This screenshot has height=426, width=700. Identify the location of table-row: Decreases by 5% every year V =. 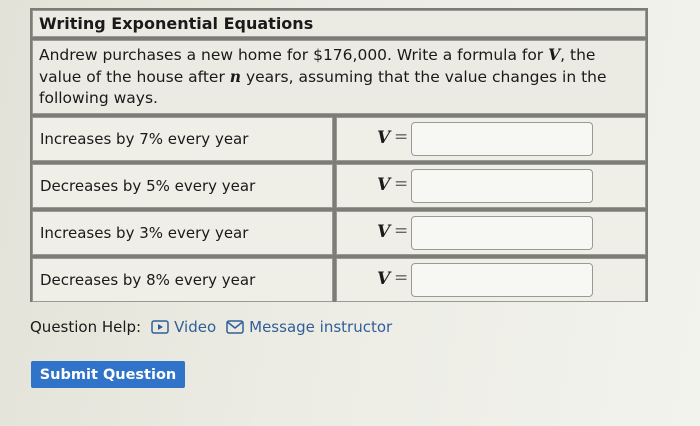
(339, 186).